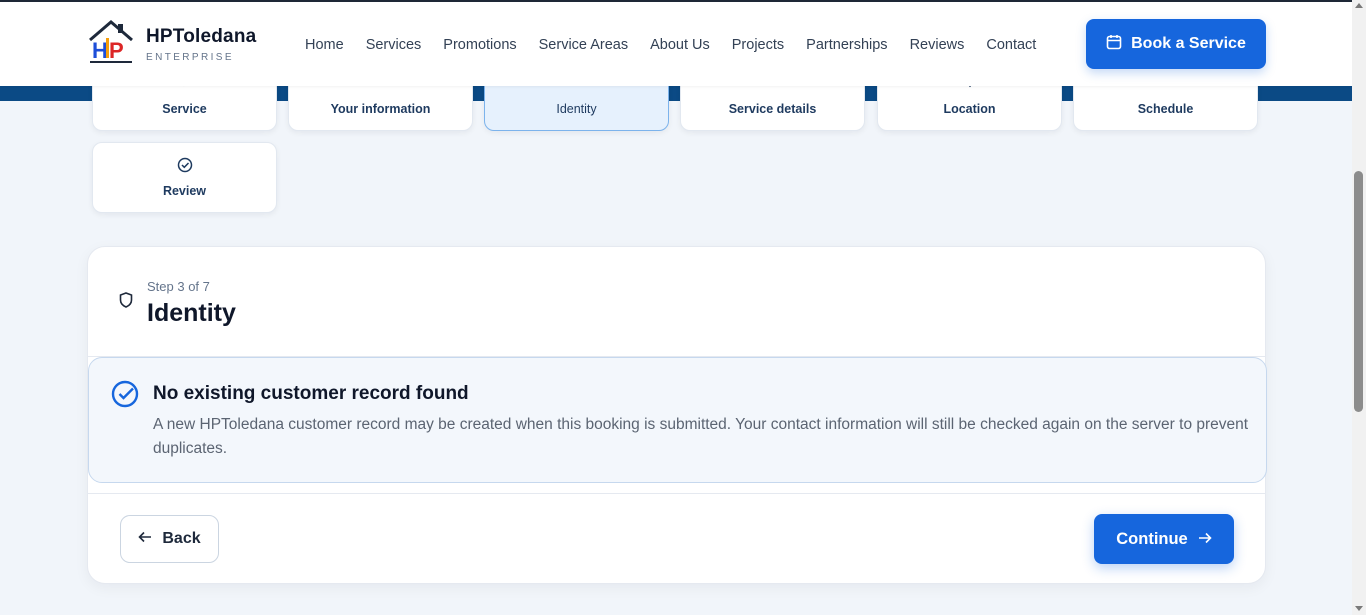  What do you see at coordinates (1359, 608) in the screenshot?
I see `scroll-down-arrow-icon` at bounding box center [1359, 608].